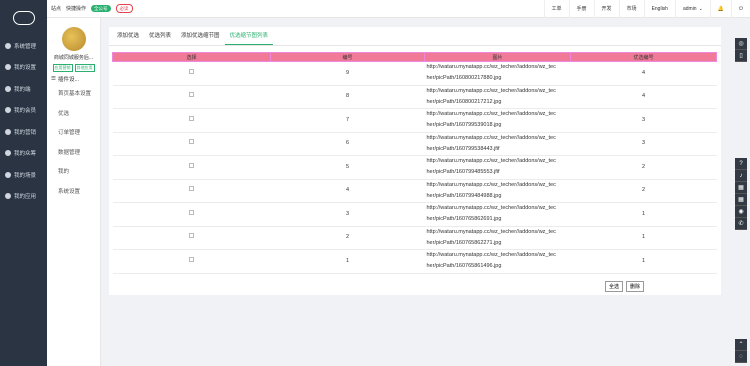  I want to click on qrcode2-icon: ▦, so click(741, 200).